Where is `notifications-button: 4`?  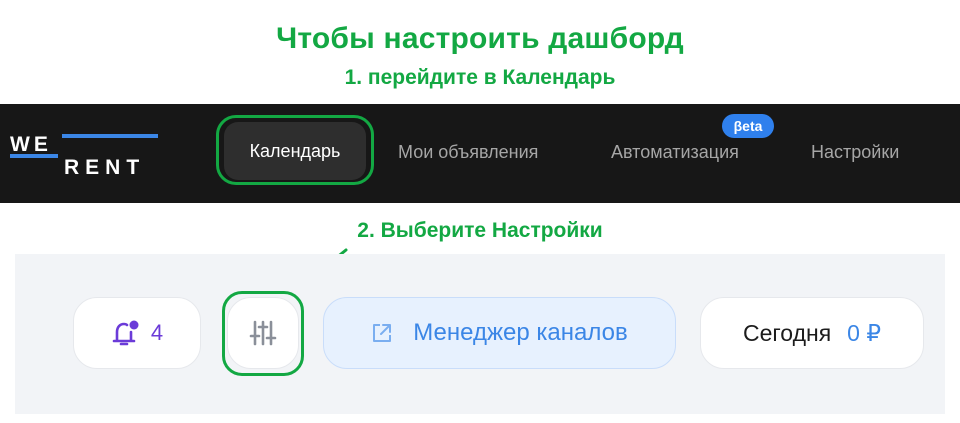 notifications-button: 4 is located at coordinates (137, 333).